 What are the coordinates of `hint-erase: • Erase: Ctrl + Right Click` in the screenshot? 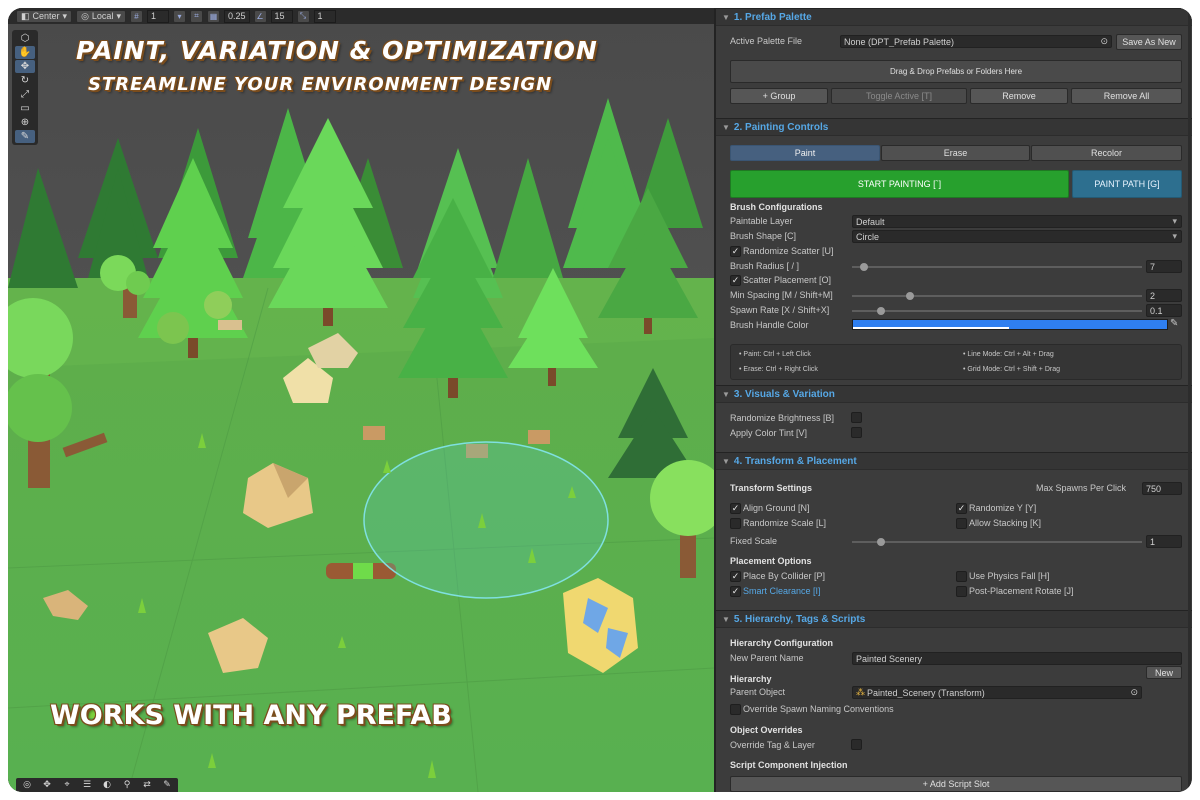 It's located at (778, 369).